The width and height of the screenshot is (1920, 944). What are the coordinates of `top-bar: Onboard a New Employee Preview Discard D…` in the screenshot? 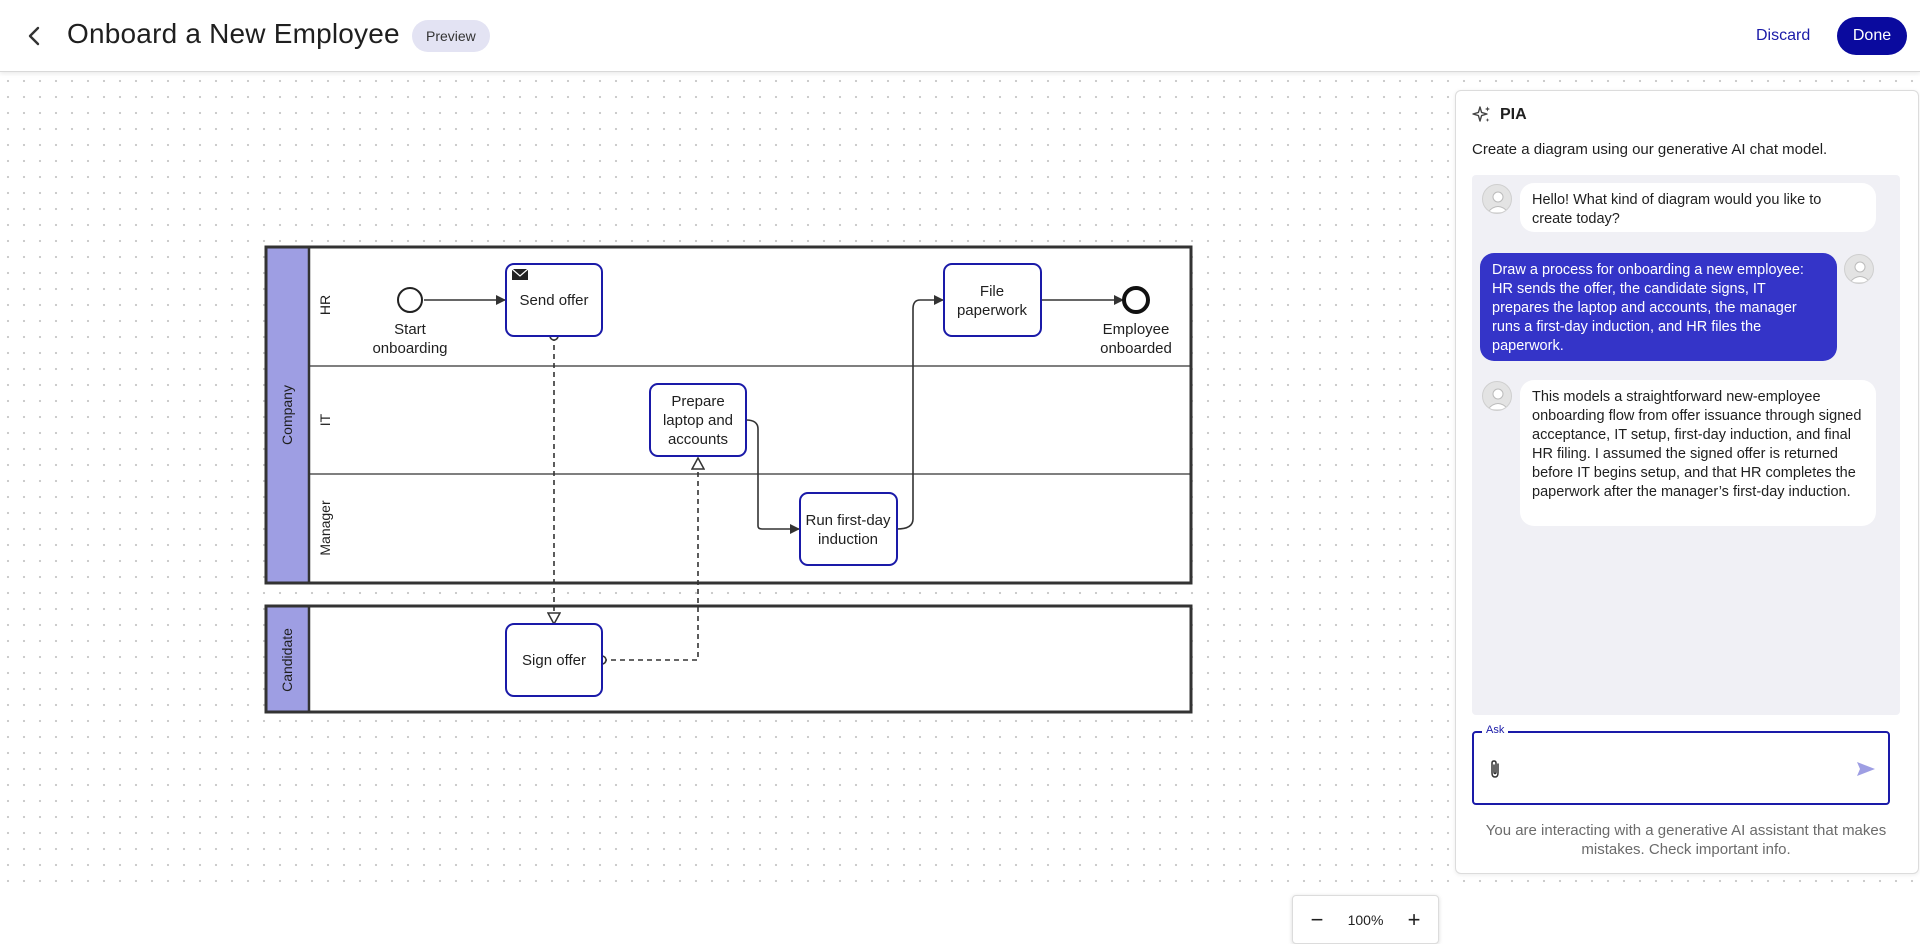 It's located at (960, 36).